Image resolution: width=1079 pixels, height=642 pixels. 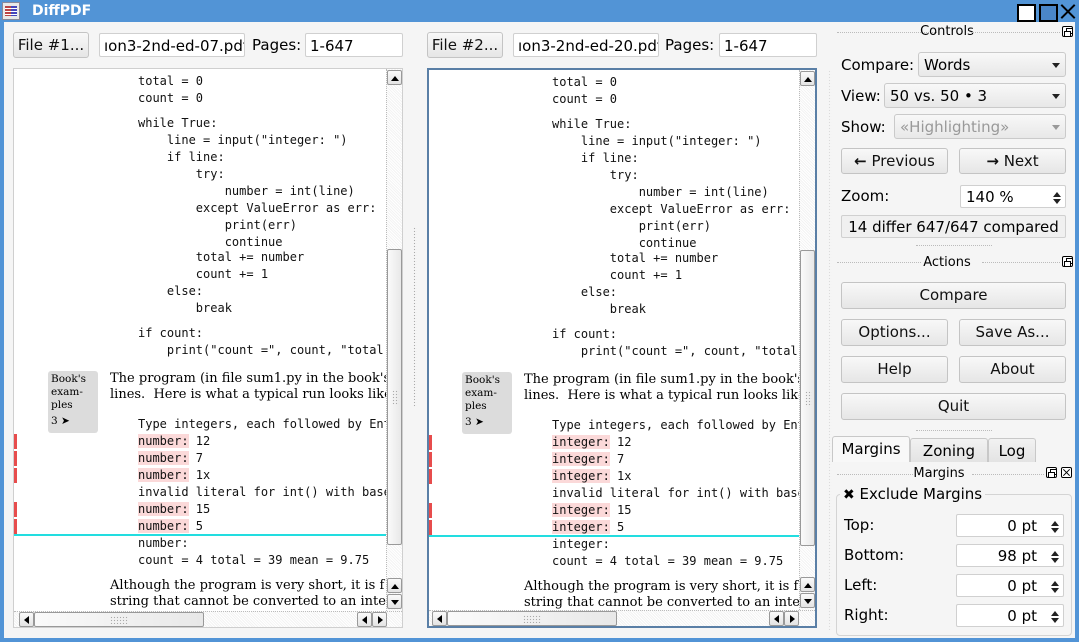 What do you see at coordinates (622, 618) in the screenshot?
I see `right-horizontal-scrollbar` at bounding box center [622, 618].